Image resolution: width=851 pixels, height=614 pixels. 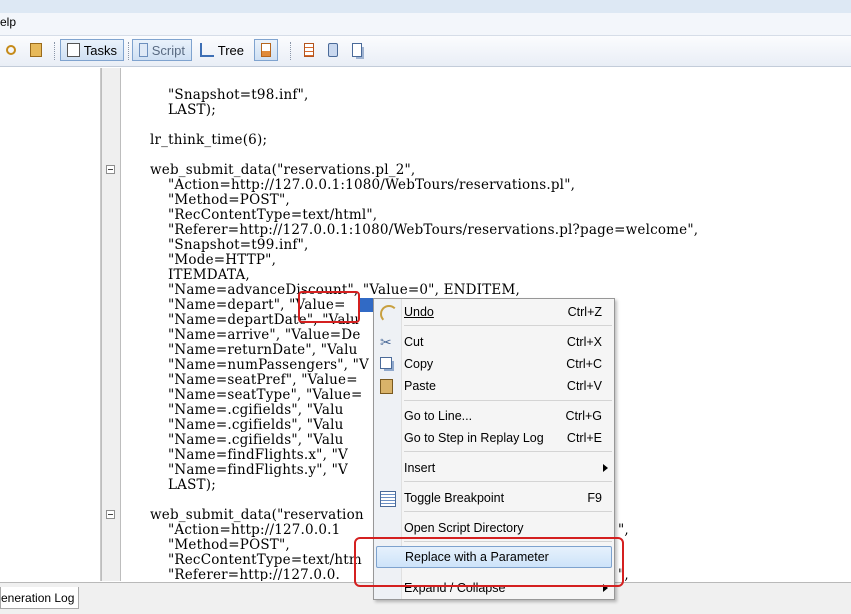 I want to click on windows-icon, so click(x=357, y=50).